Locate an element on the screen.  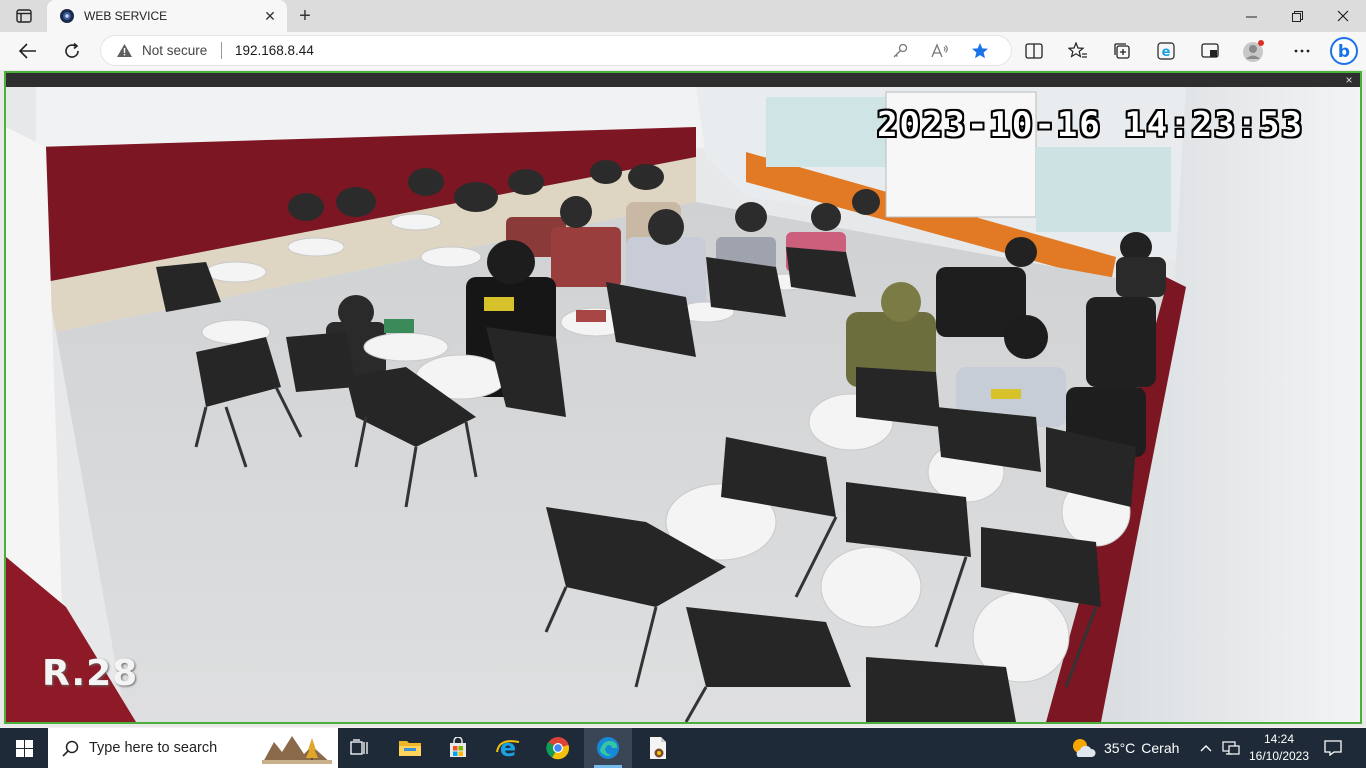
performance-icon is located at coordinates (1210, 51).